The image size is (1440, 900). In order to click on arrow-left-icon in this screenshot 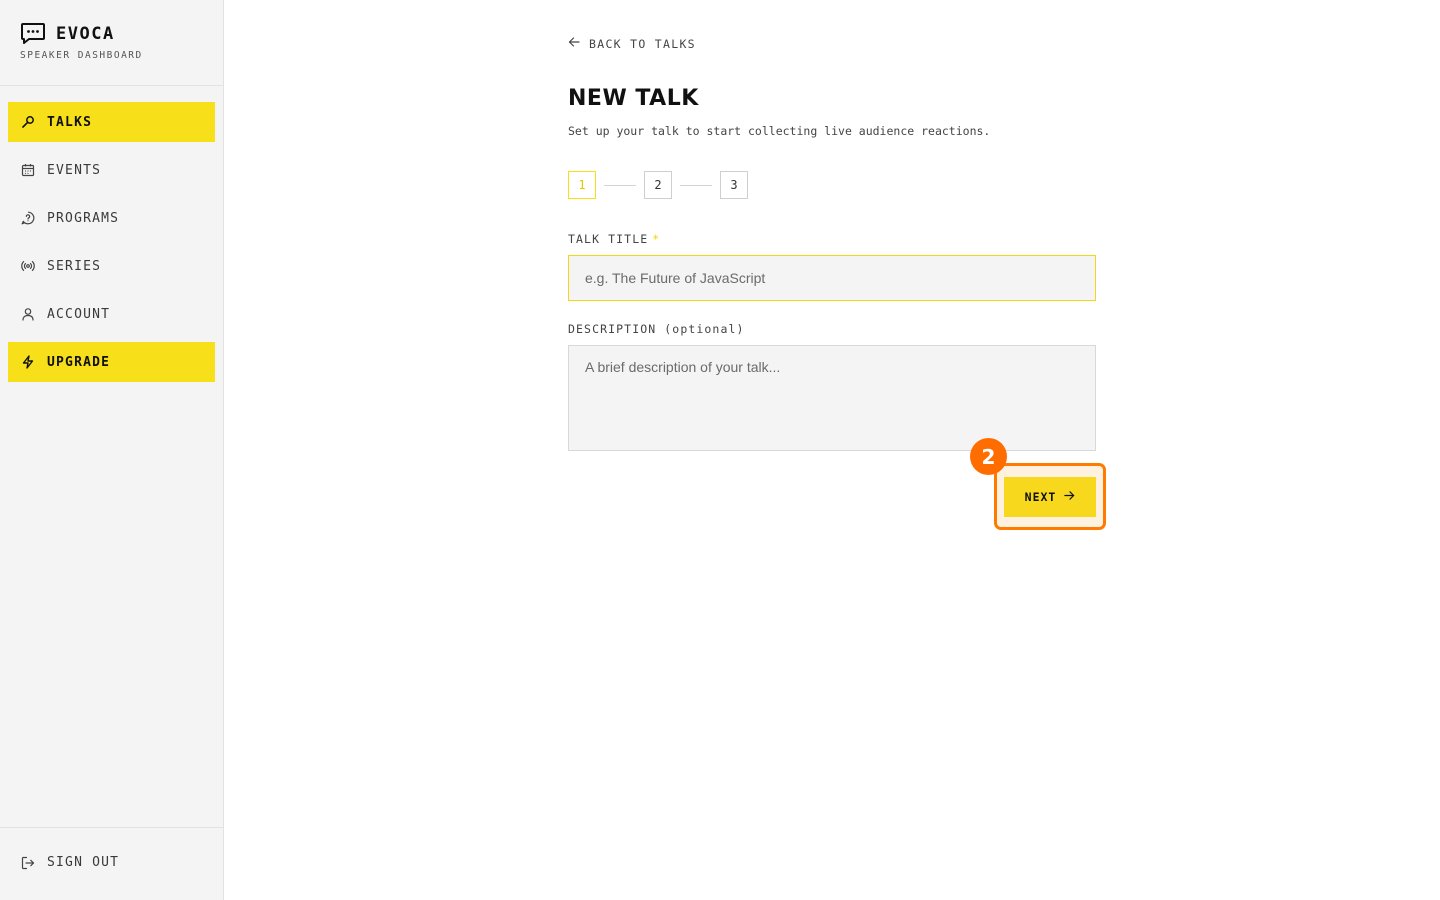, I will do `click(574, 43)`.